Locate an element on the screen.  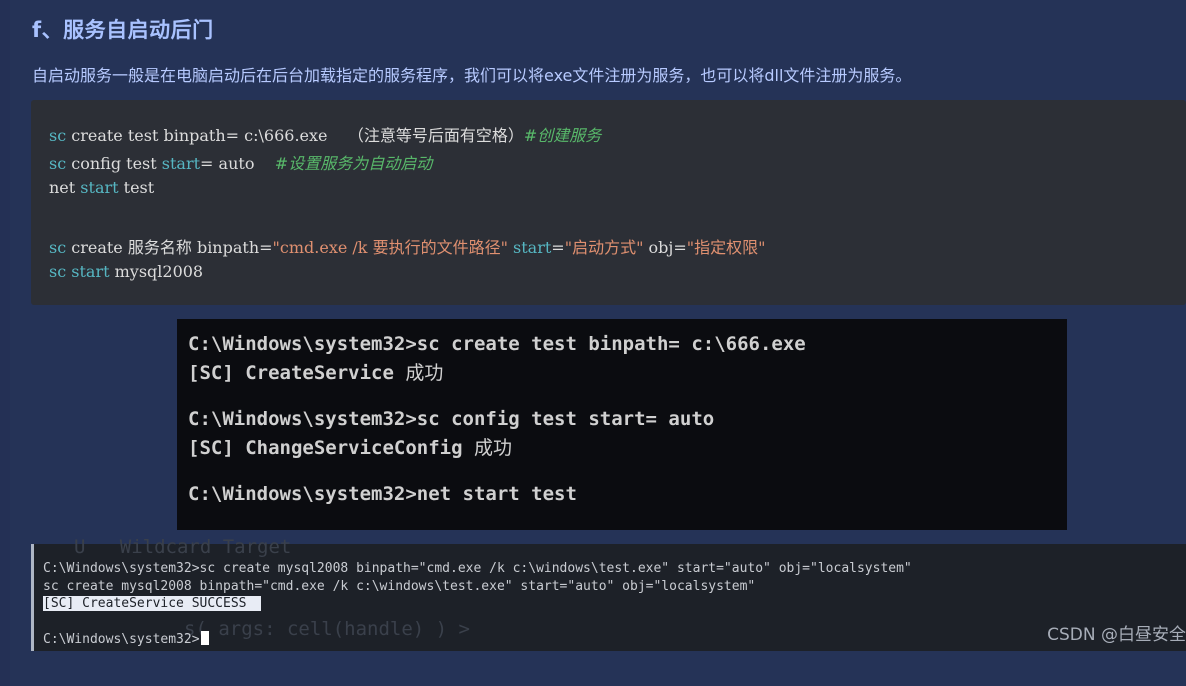
terminal-line: [SC] ChangeServiceConfig 成功 is located at coordinates (350, 446).